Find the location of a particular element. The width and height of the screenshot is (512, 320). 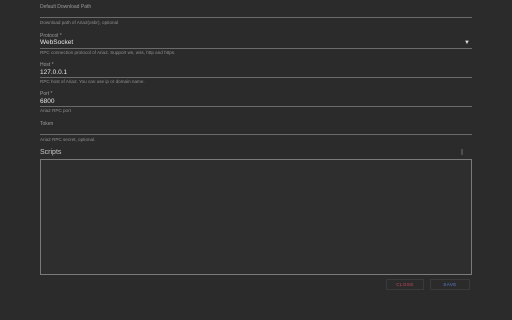

host-input: 127.0.0.1 is located at coordinates (53, 72).